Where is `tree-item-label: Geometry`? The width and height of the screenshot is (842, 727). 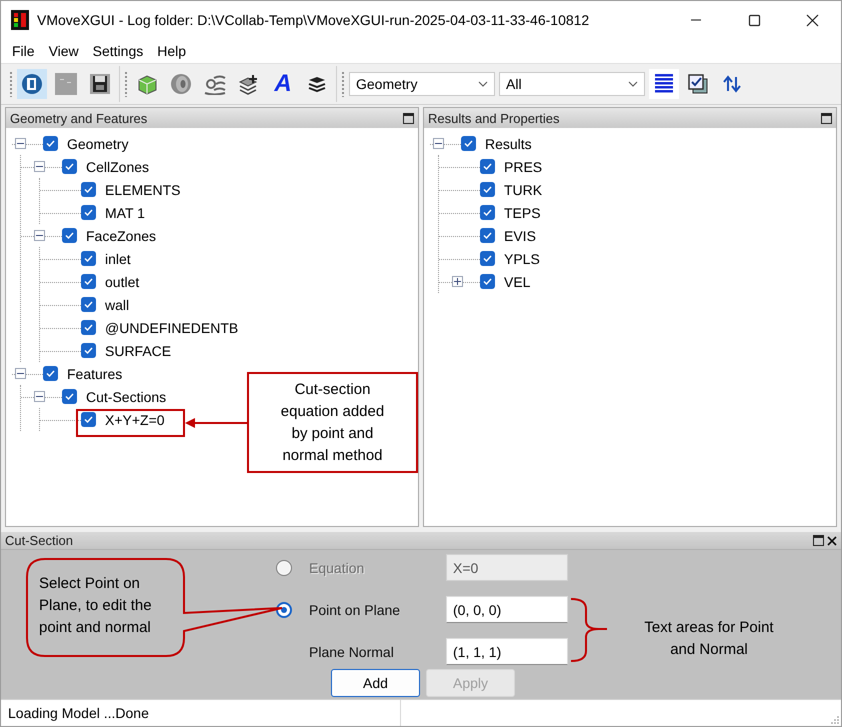
tree-item-label: Geometry is located at coordinates (97, 144).